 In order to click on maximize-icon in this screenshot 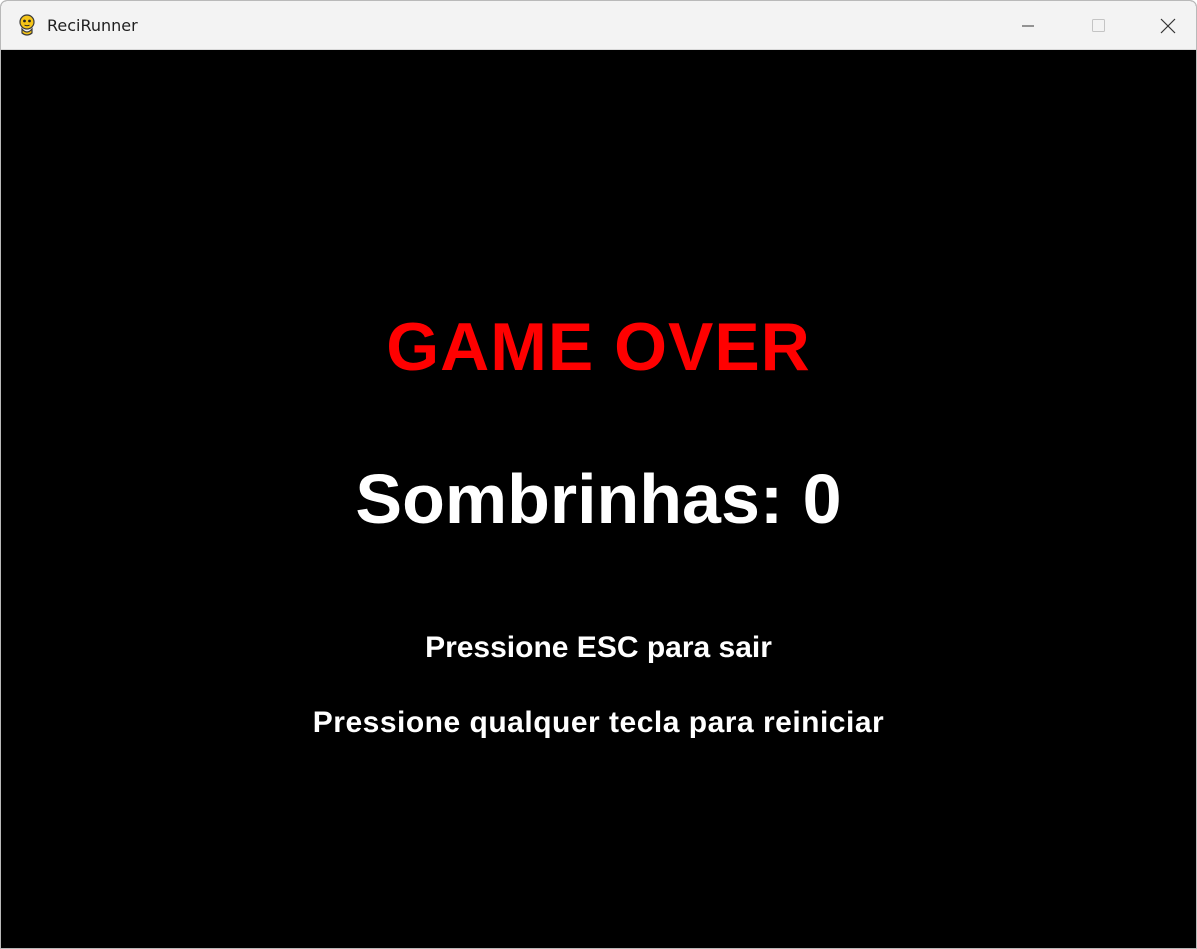, I will do `click(1098, 25)`.